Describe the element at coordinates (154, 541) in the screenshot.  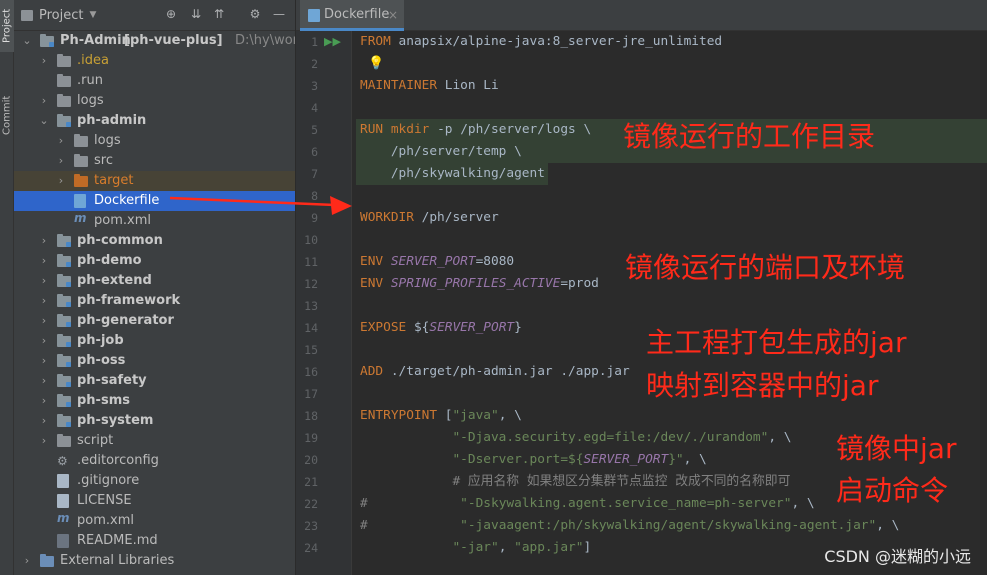
I see `tree-item-readme-md: README.md` at that location.